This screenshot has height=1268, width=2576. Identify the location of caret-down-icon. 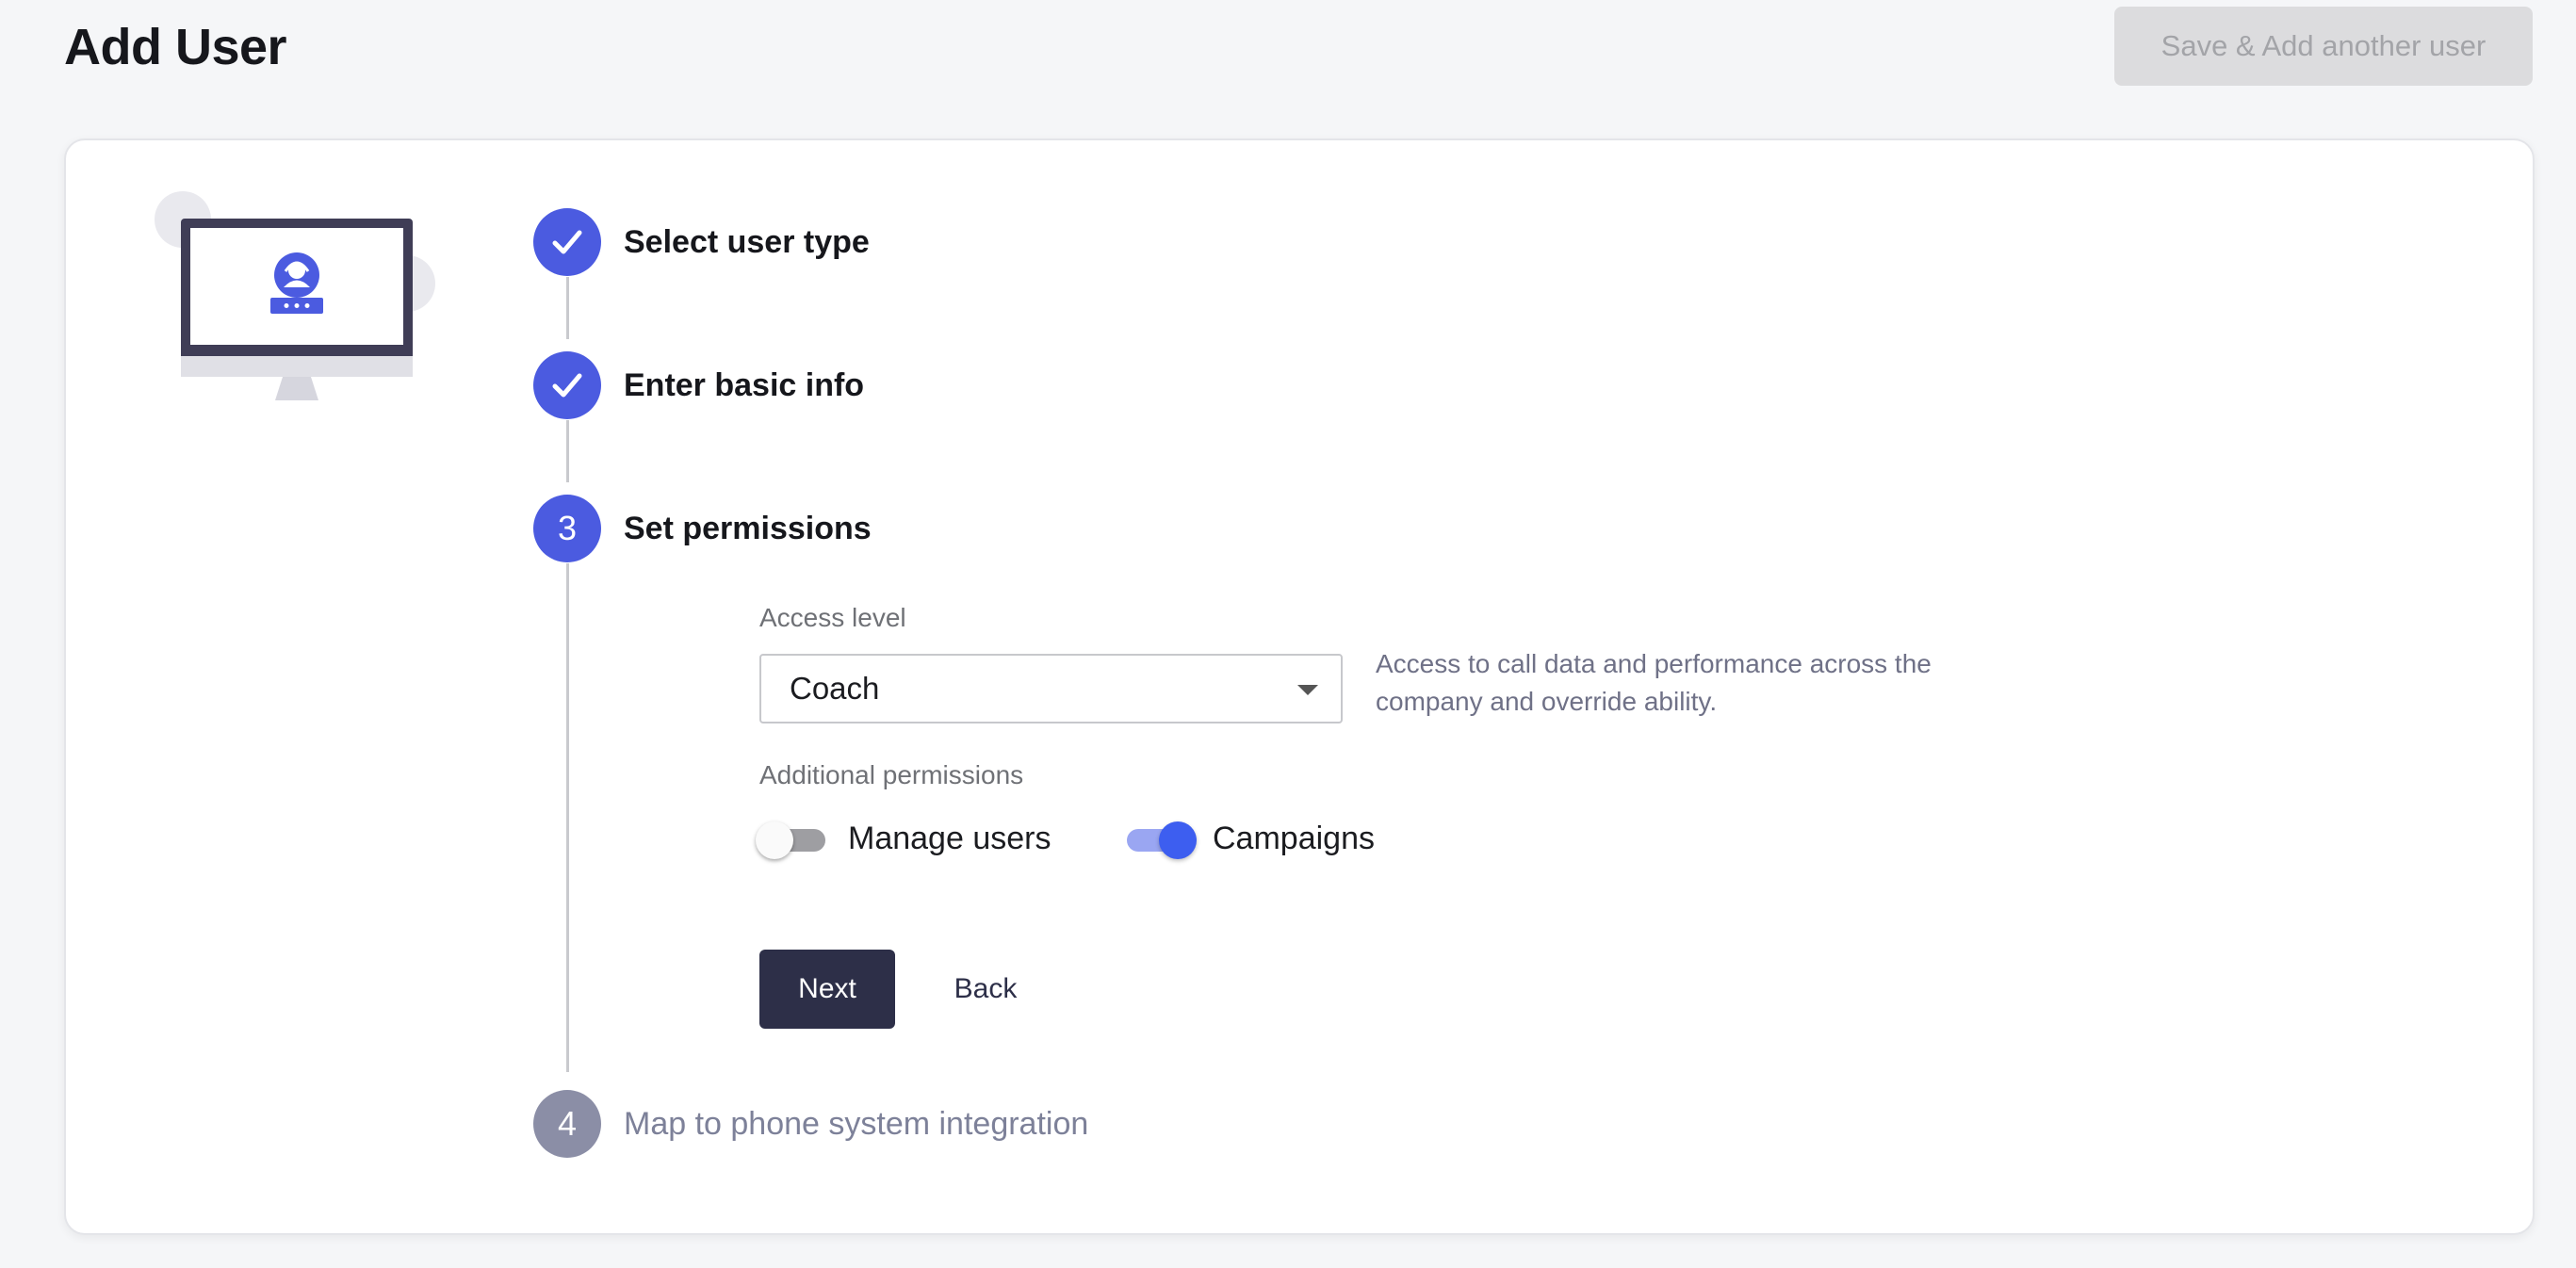
(1307, 690).